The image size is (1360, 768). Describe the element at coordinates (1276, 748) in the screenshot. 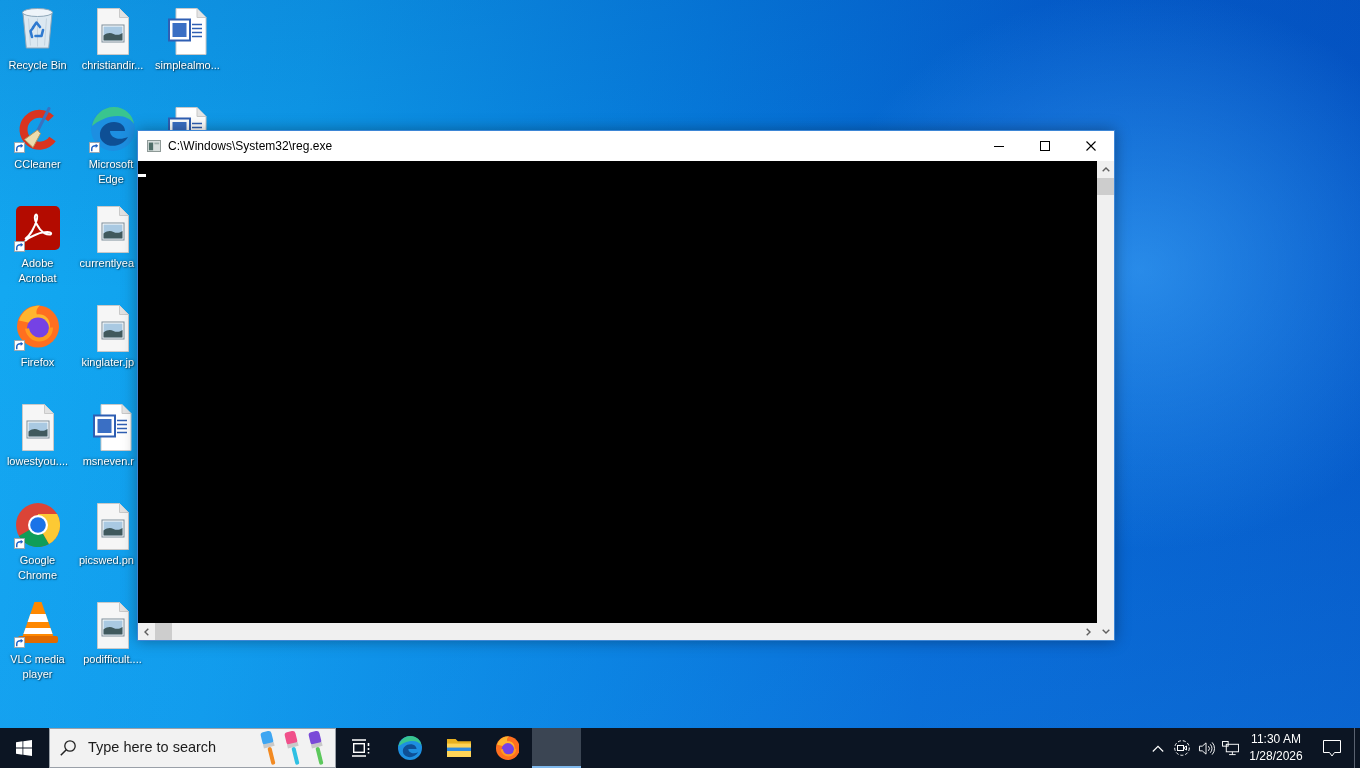

I see `clock-button: 11:30 AM 1/28/2026` at that location.